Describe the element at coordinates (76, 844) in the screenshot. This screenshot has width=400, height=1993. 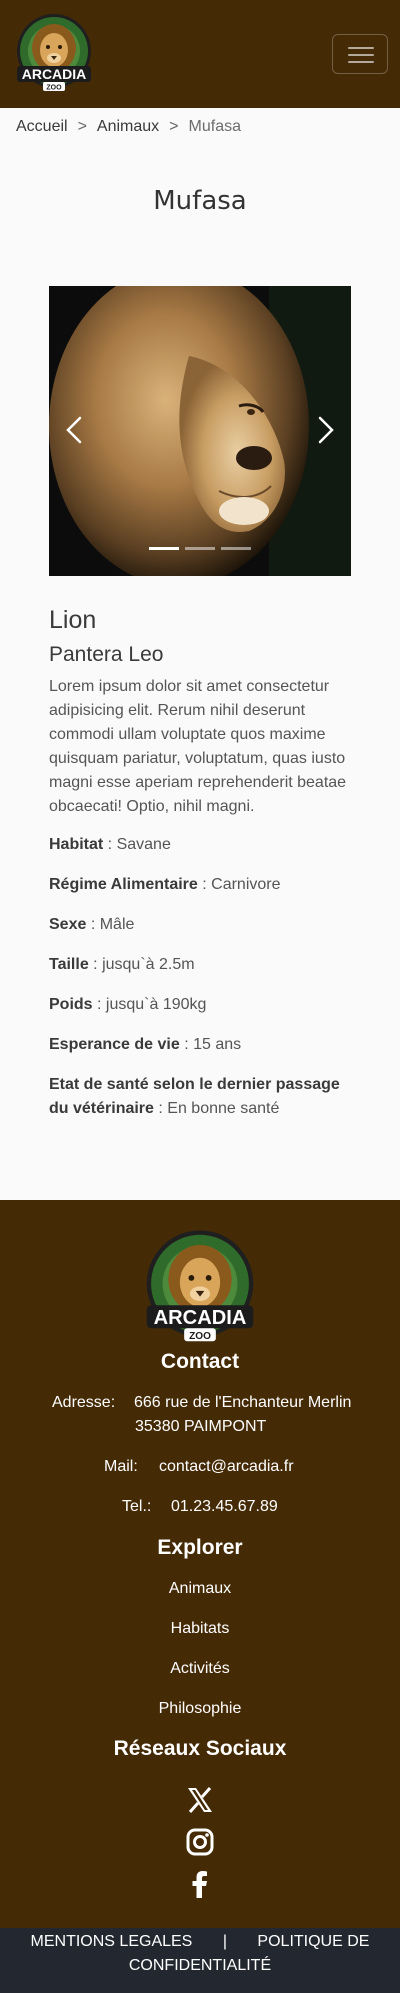
I see `habitat-label: Habitat` at that location.